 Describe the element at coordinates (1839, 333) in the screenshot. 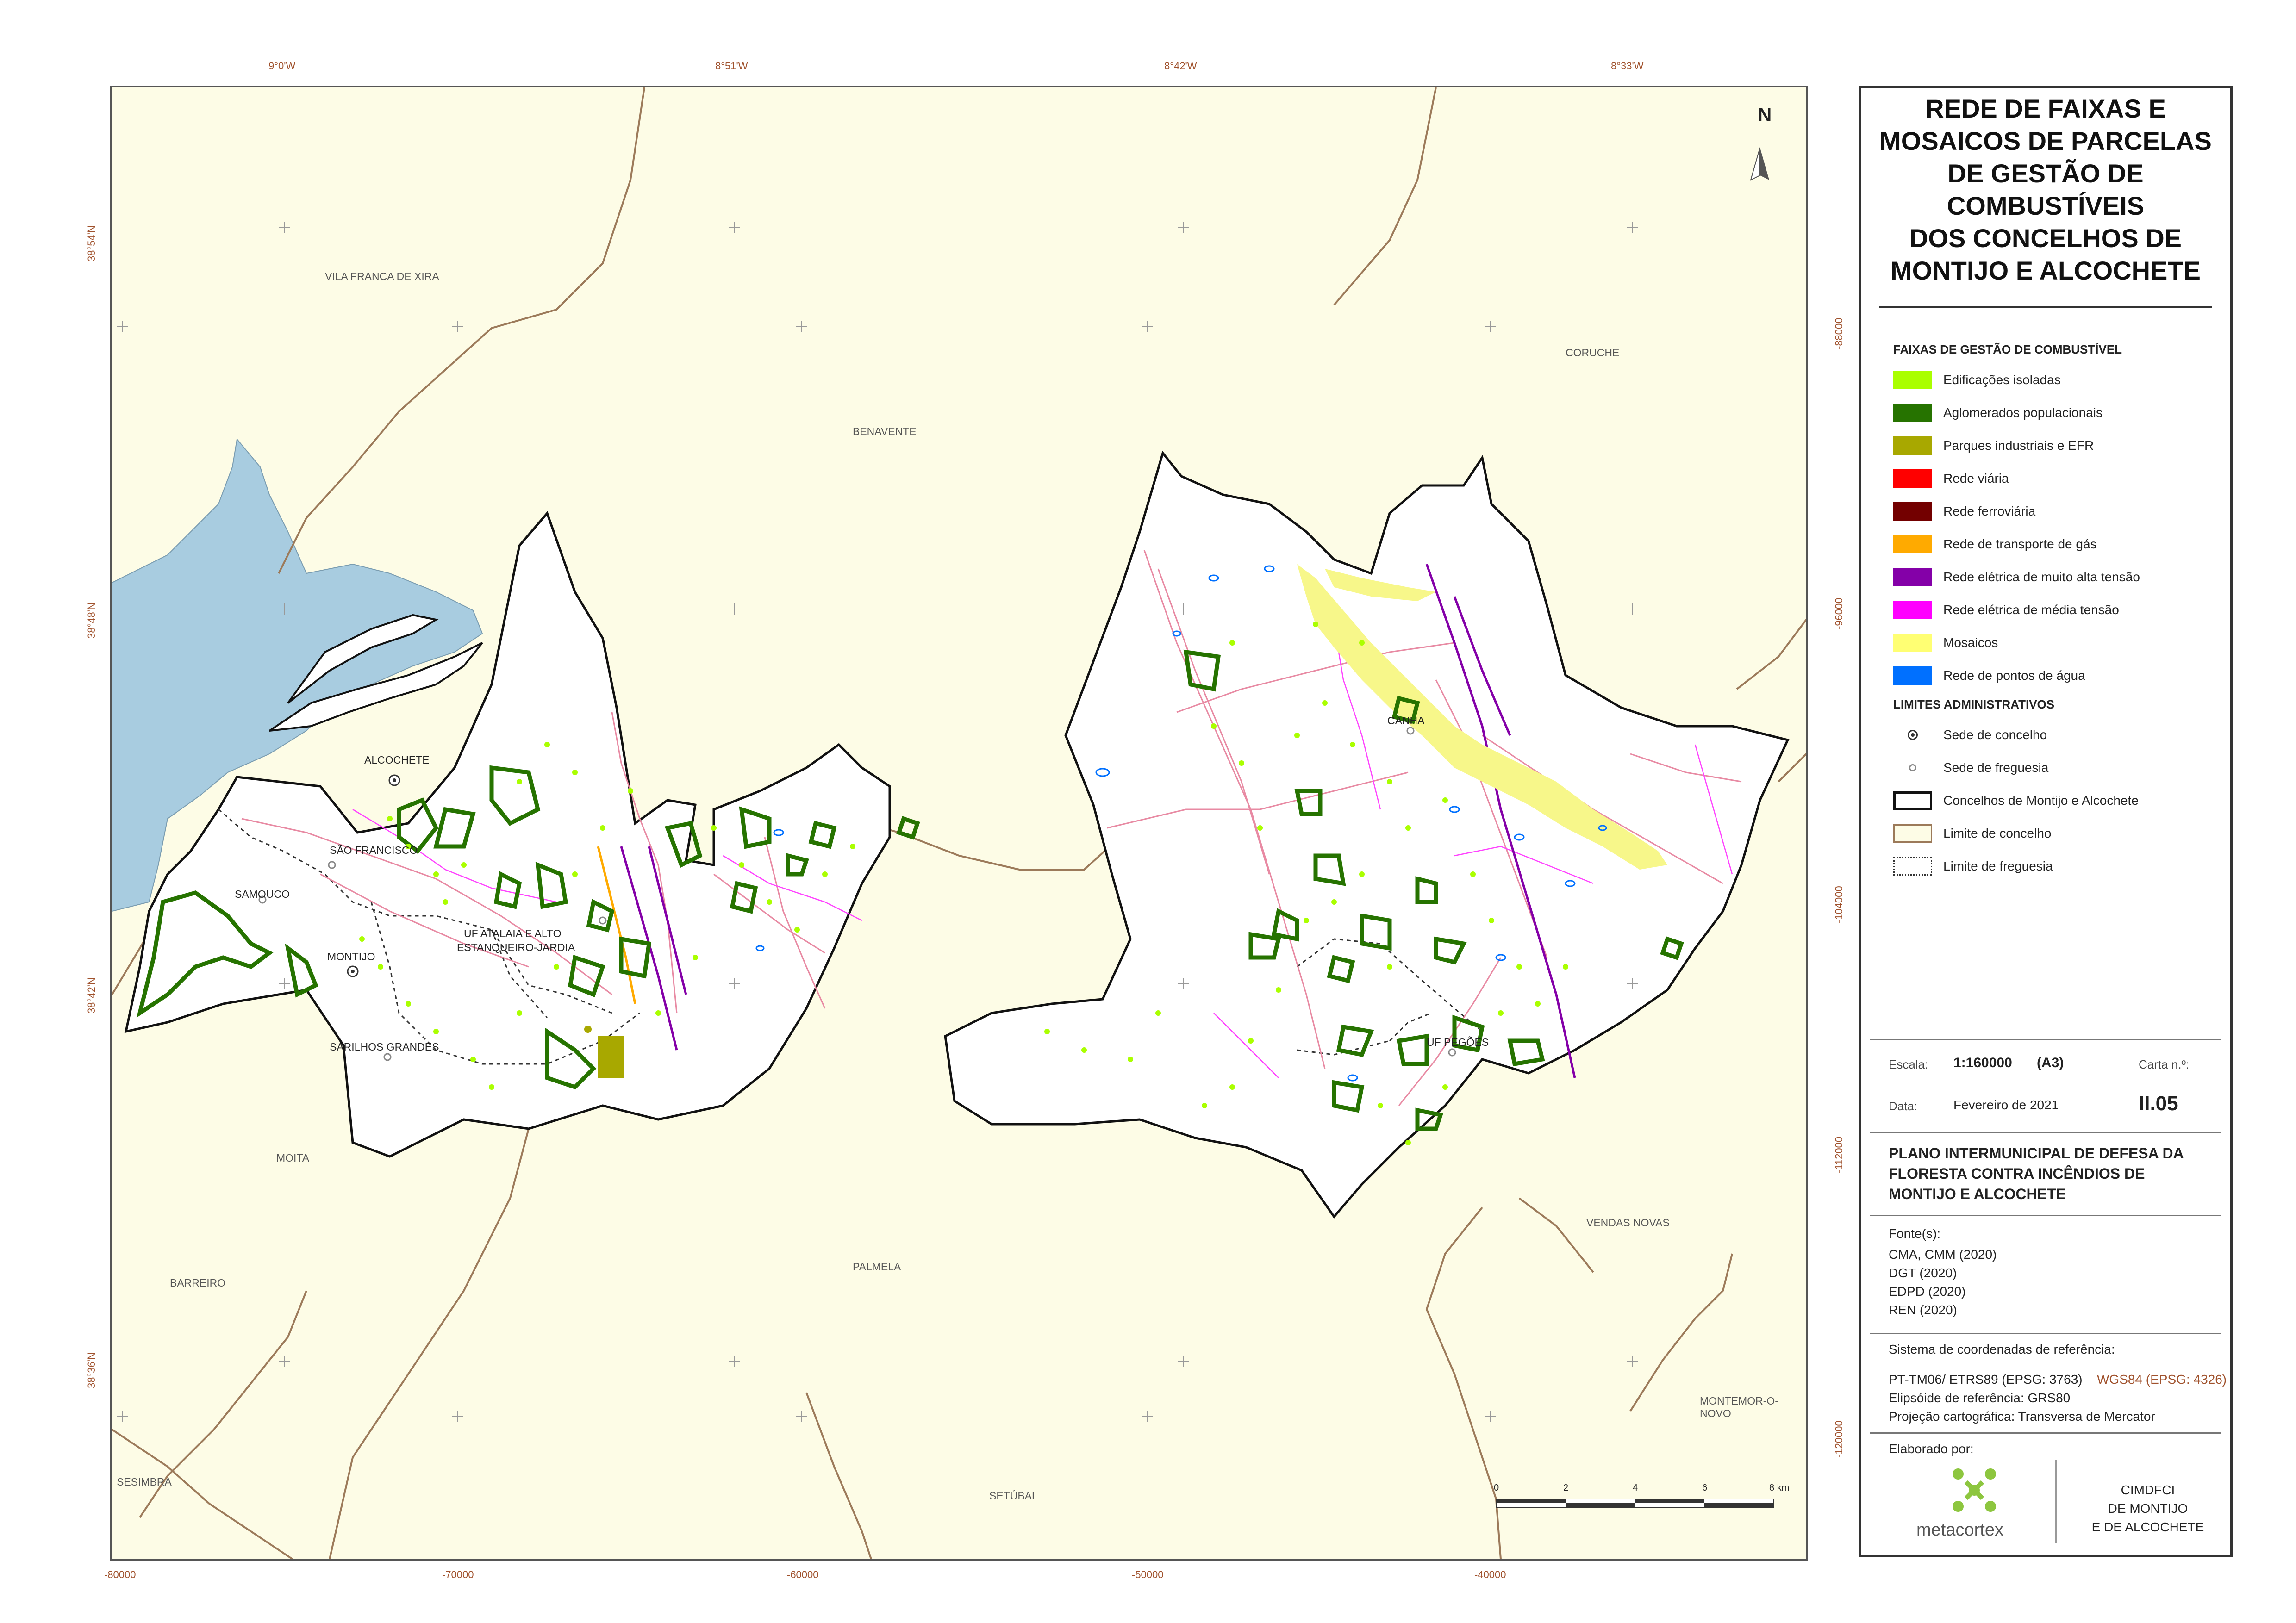

I see `northing-label: -88000` at that location.